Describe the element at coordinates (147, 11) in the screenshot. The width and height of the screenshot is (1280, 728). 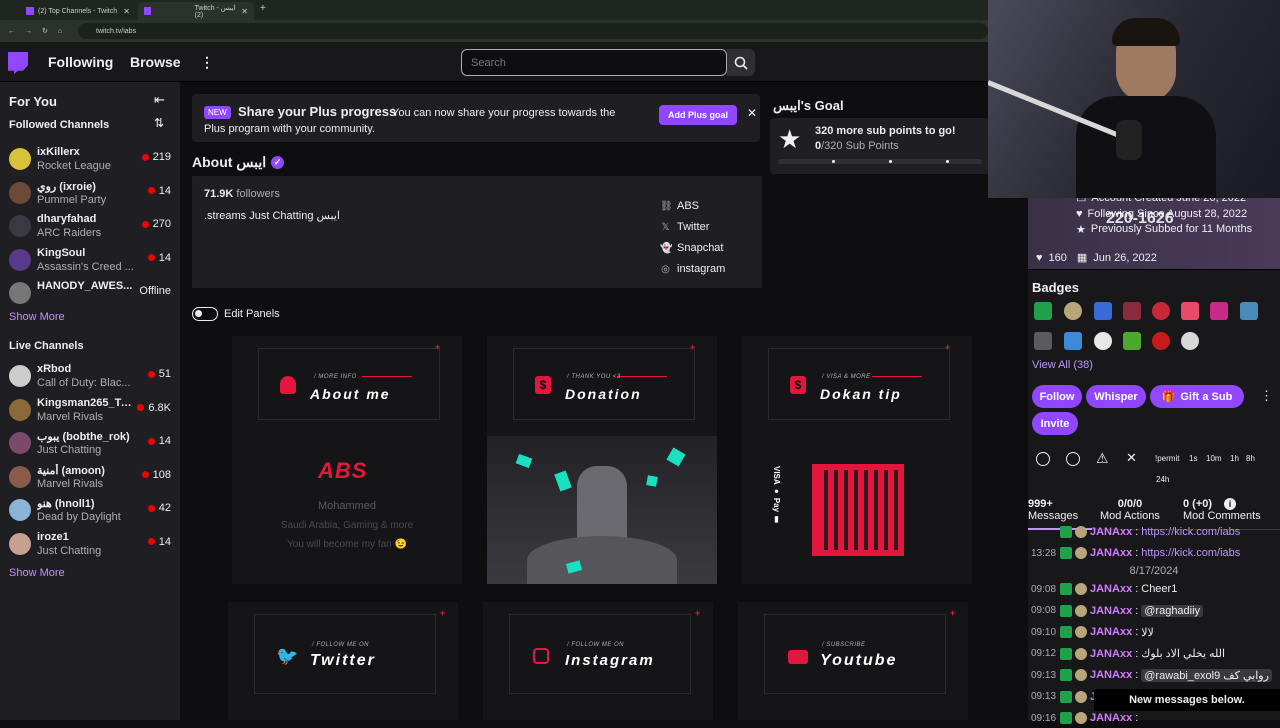
I see `twitch-tab-icon` at that location.